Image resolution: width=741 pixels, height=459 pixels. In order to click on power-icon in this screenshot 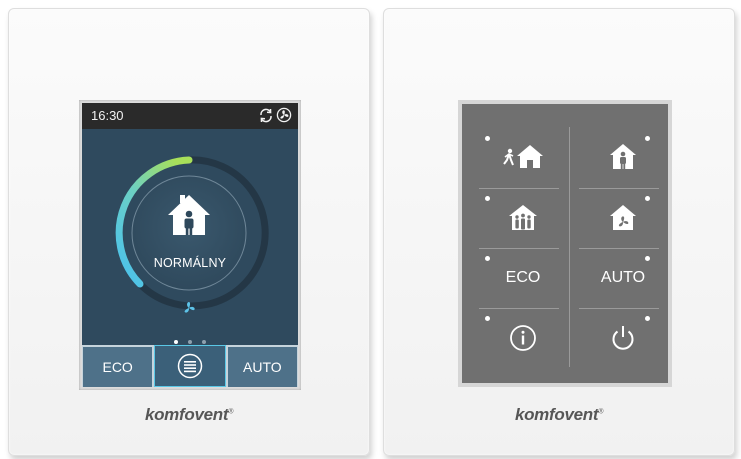, I will do `click(623, 338)`.